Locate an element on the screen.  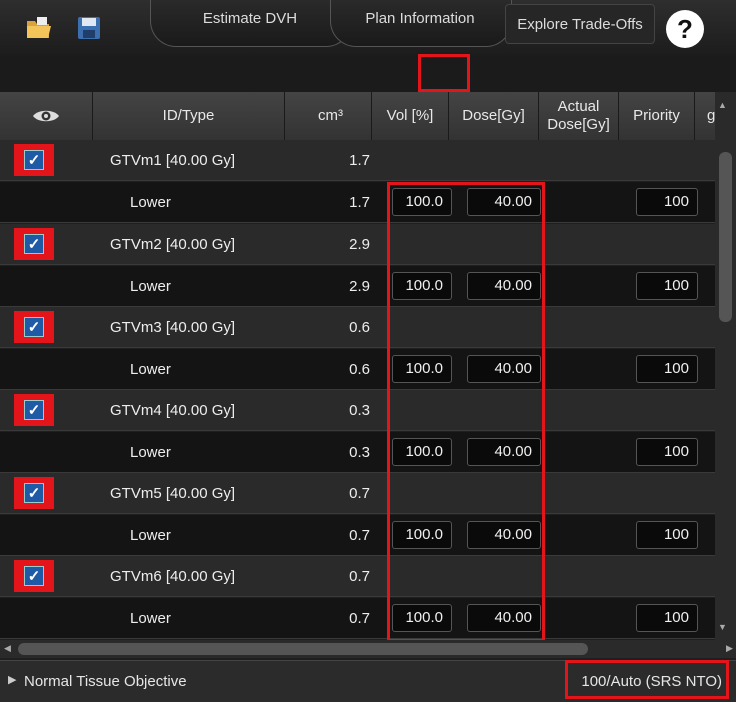
constraint-volume: 0.6 is located at coordinates (359, 369).